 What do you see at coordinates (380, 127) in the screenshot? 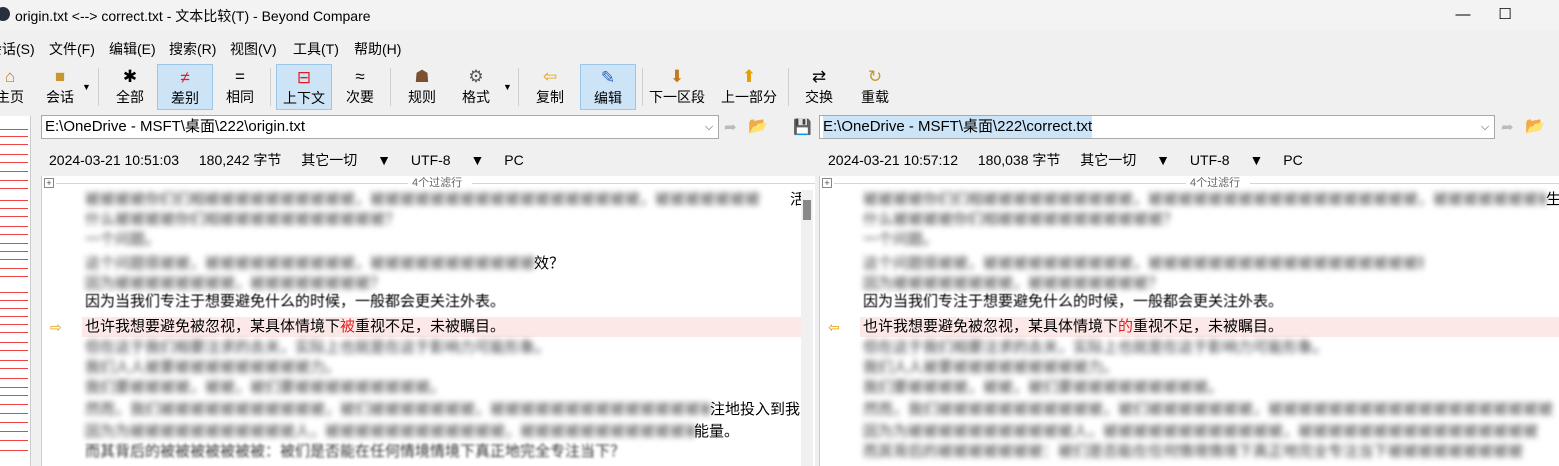
I see `left-path-input: E:\OneDrive - MSFT\桌面\222\origin.txt ⌵` at bounding box center [380, 127].